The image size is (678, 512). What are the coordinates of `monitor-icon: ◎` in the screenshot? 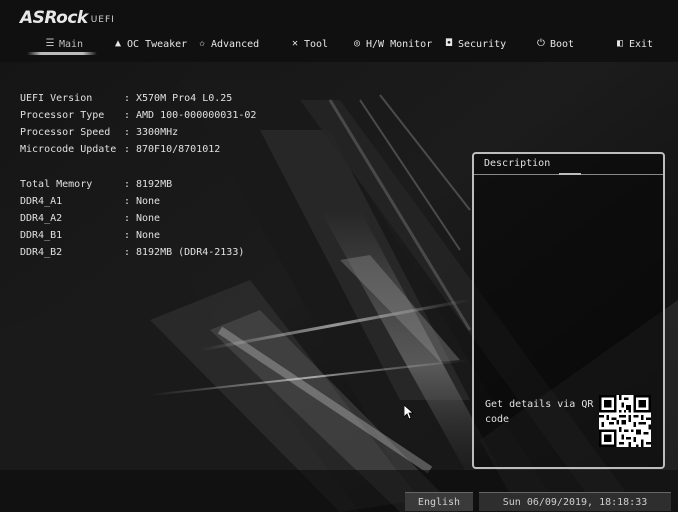 It's located at (357, 43).